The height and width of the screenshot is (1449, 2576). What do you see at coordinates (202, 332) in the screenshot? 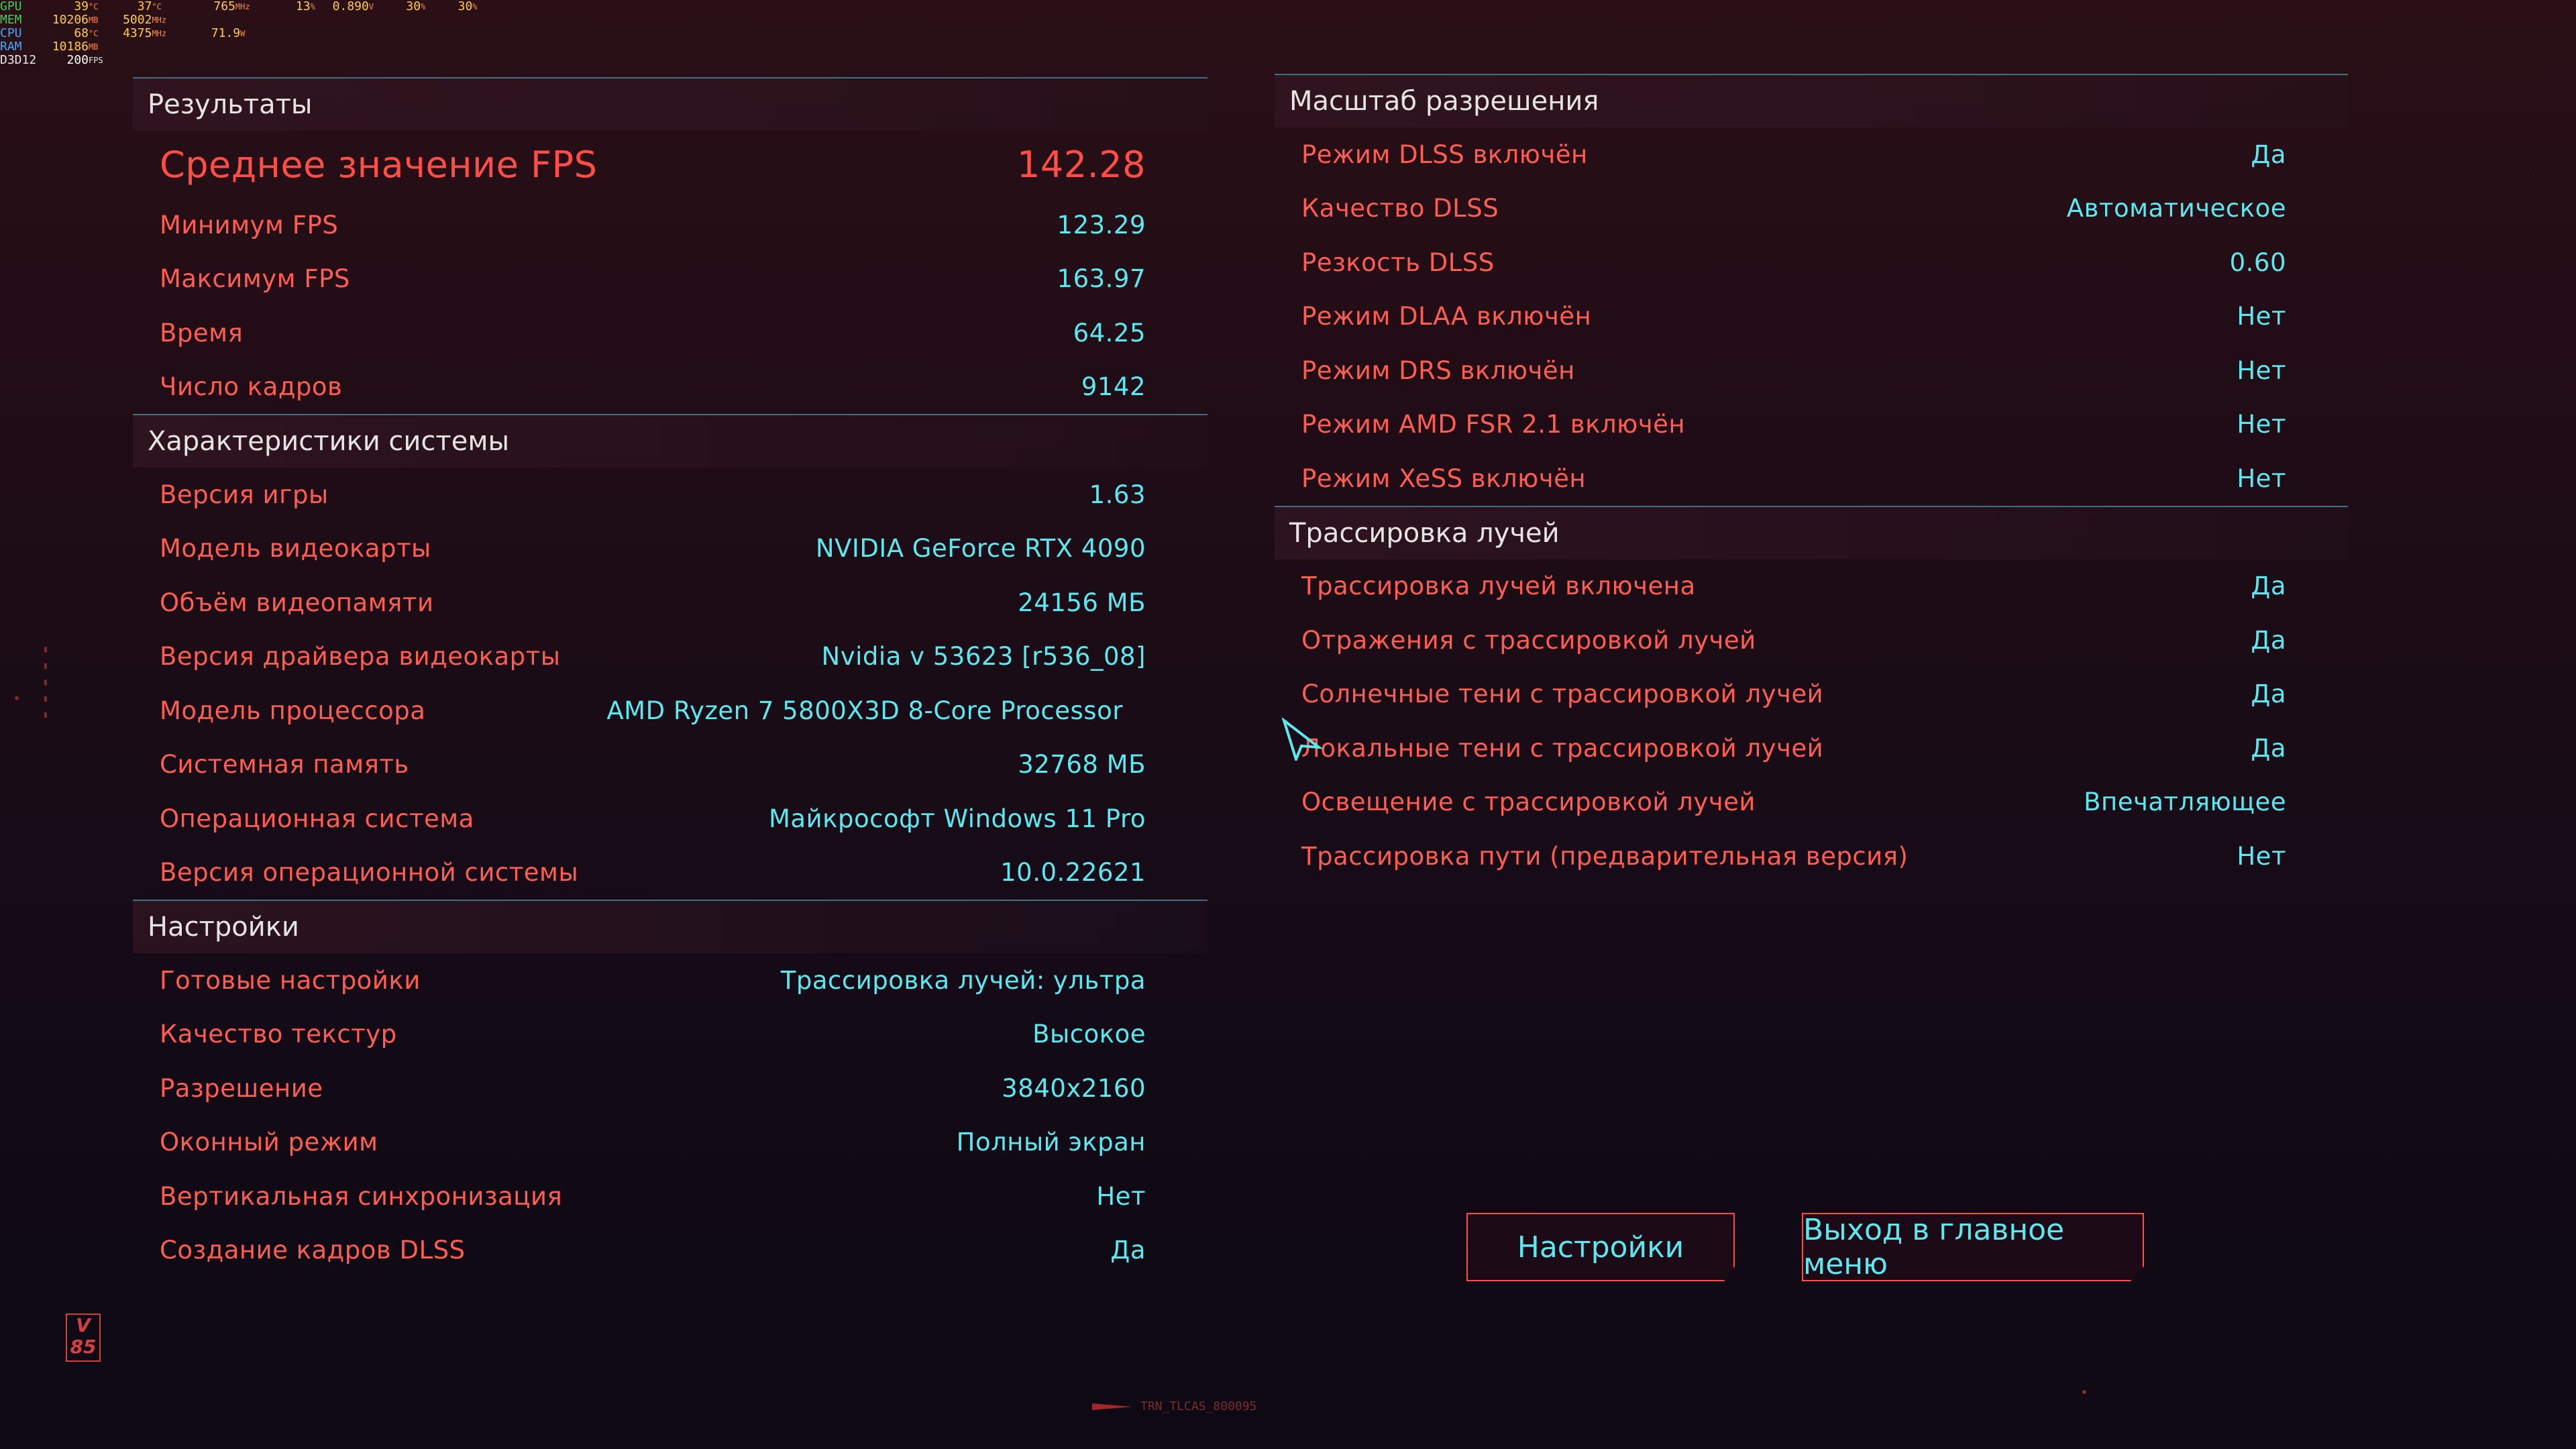
I see `row-label: Время` at bounding box center [202, 332].